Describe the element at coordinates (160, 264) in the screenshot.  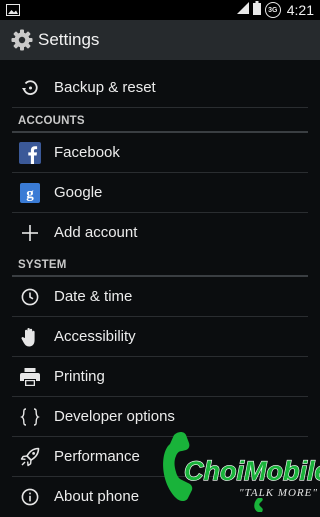
I see `system-section-header: SYSTEM` at that location.